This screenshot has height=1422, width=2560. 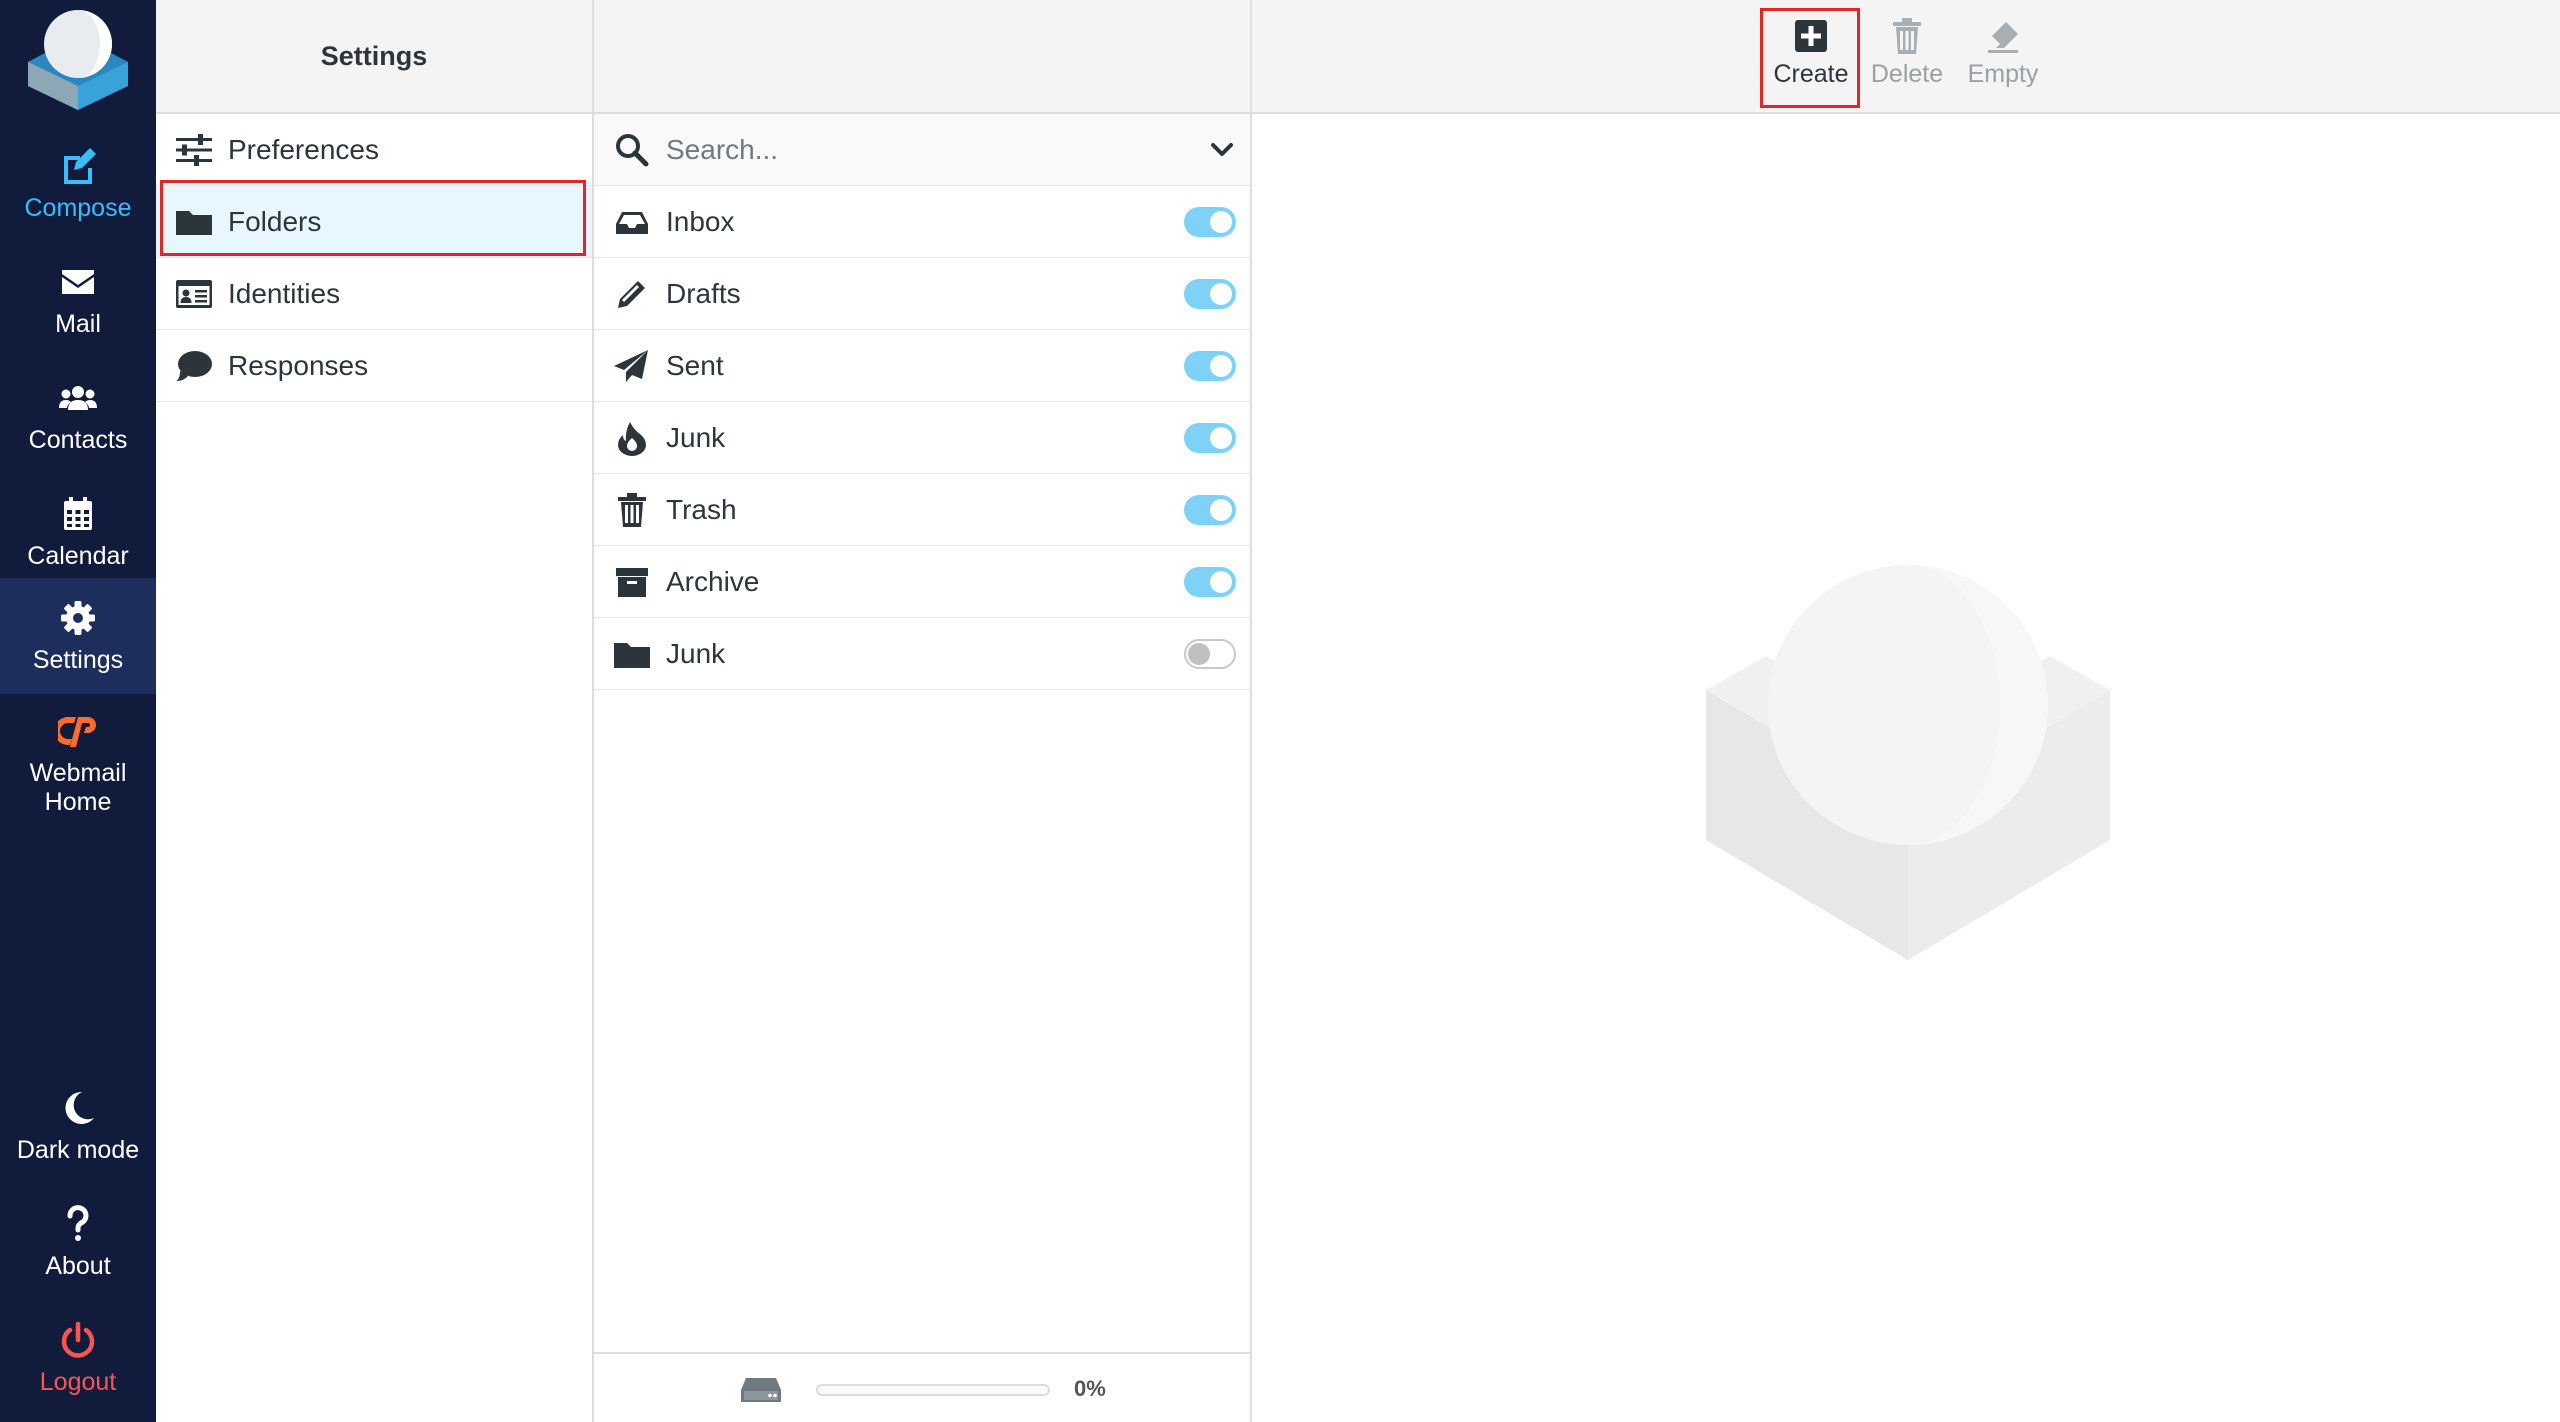 I want to click on dark-mode-label: Dark mode, so click(x=78, y=1149).